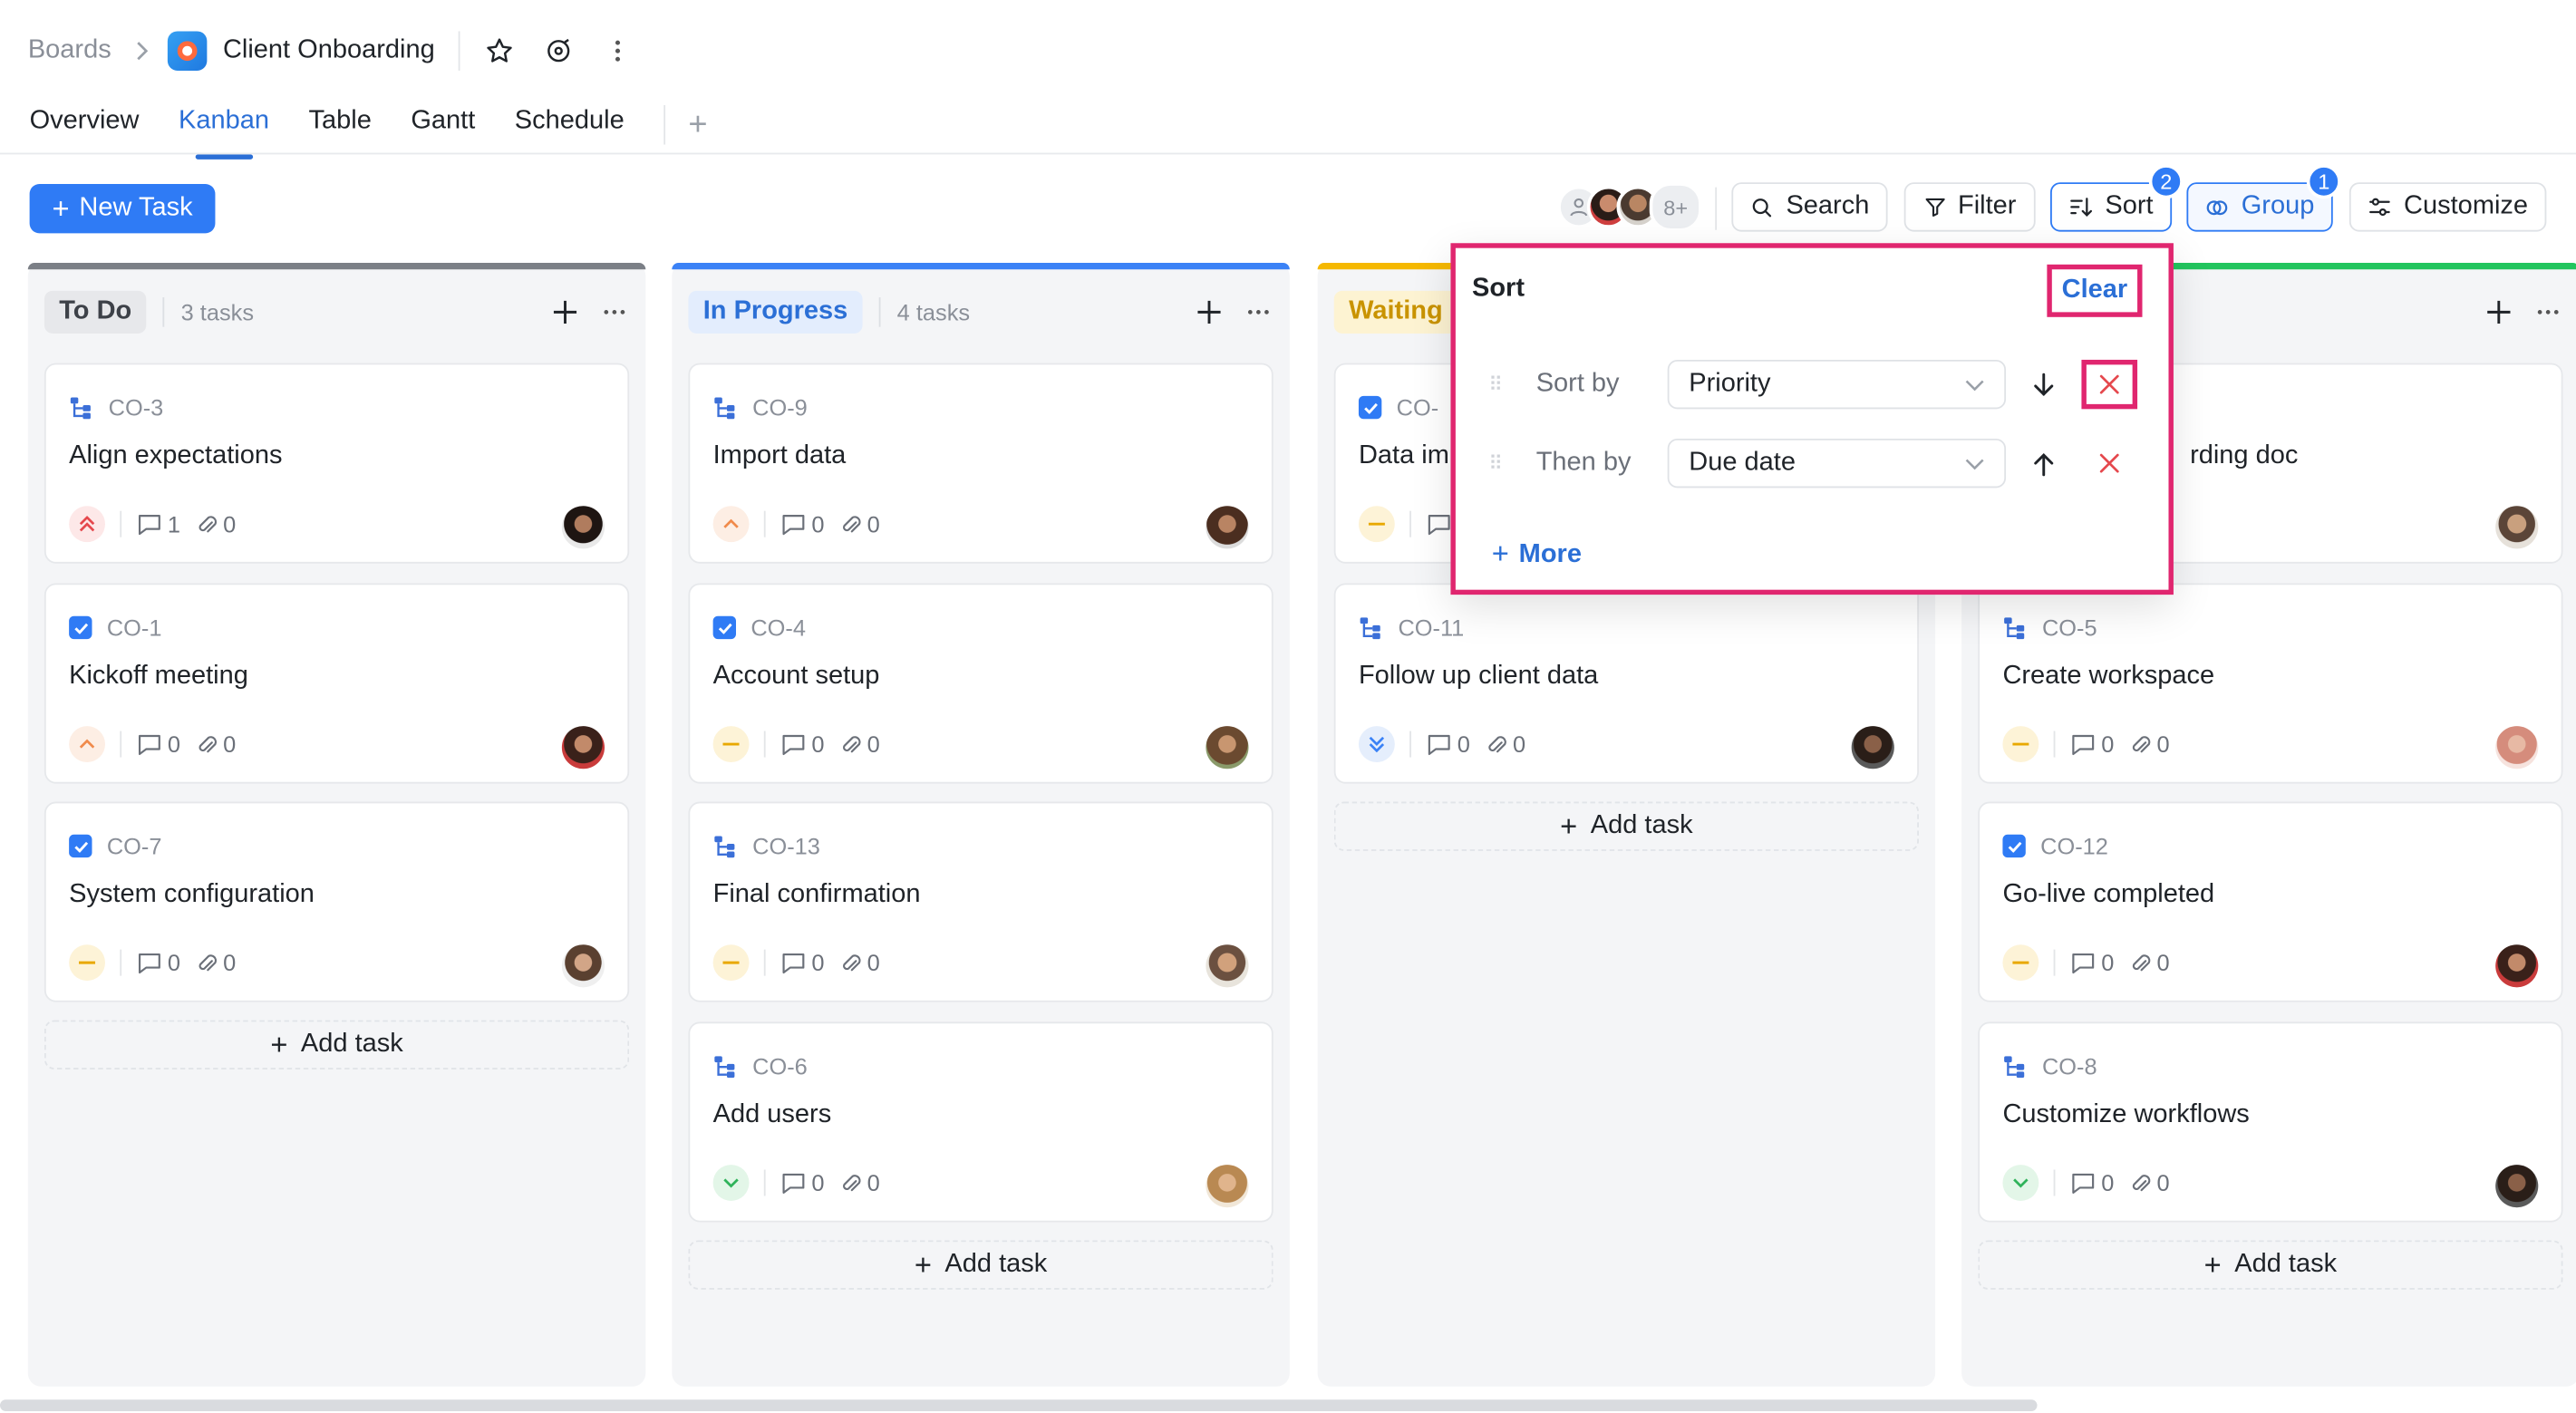  Describe the element at coordinates (2270, 901) in the screenshot. I see `task-card: CO-12 Go-live completed 0 0` at that location.